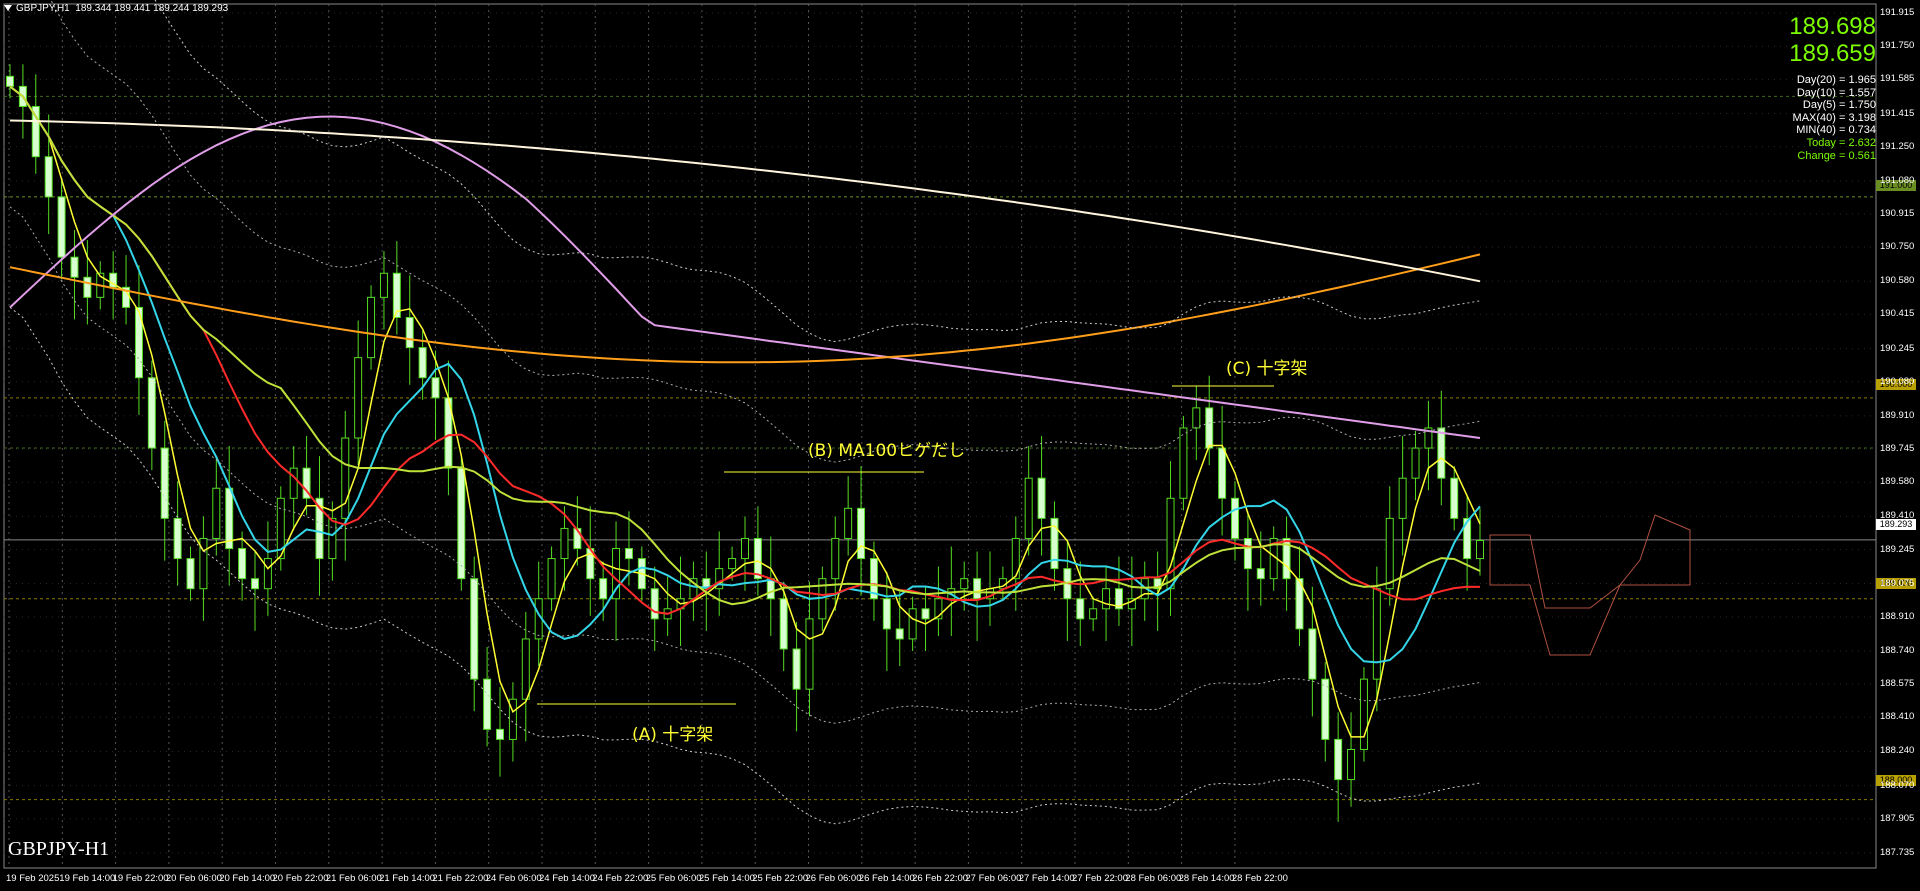  Describe the element at coordinates (940, 878) in the screenshot. I see `time-tick-label: 26 Feb 22:00` at that location.